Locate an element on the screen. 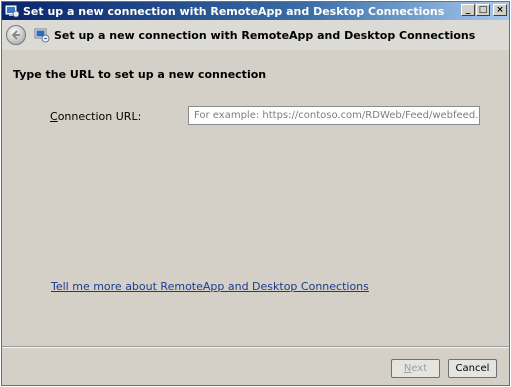 This screenshot has height=387, width=511. connection-url-label-text: onnection URL: is located at coordinates (99, 116).